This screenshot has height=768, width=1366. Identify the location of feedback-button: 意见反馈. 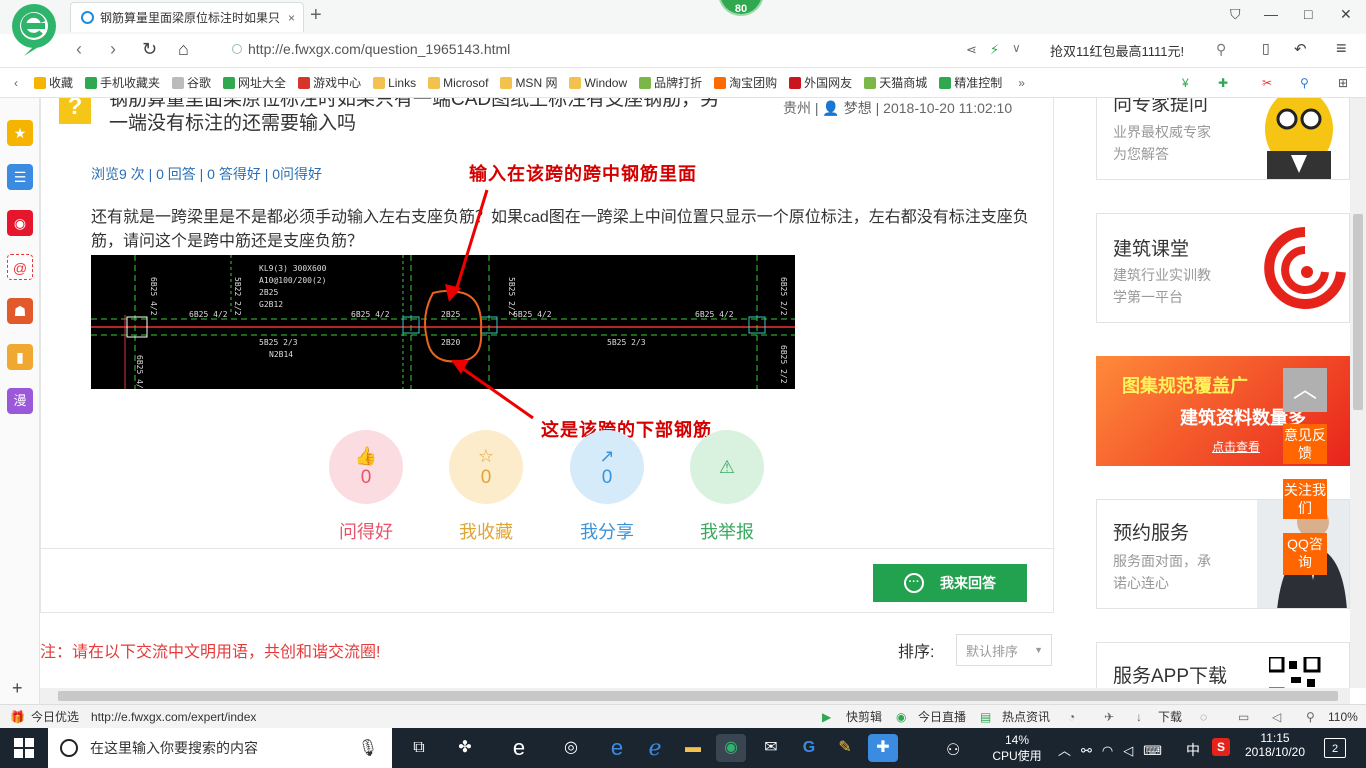
(1305, 444).